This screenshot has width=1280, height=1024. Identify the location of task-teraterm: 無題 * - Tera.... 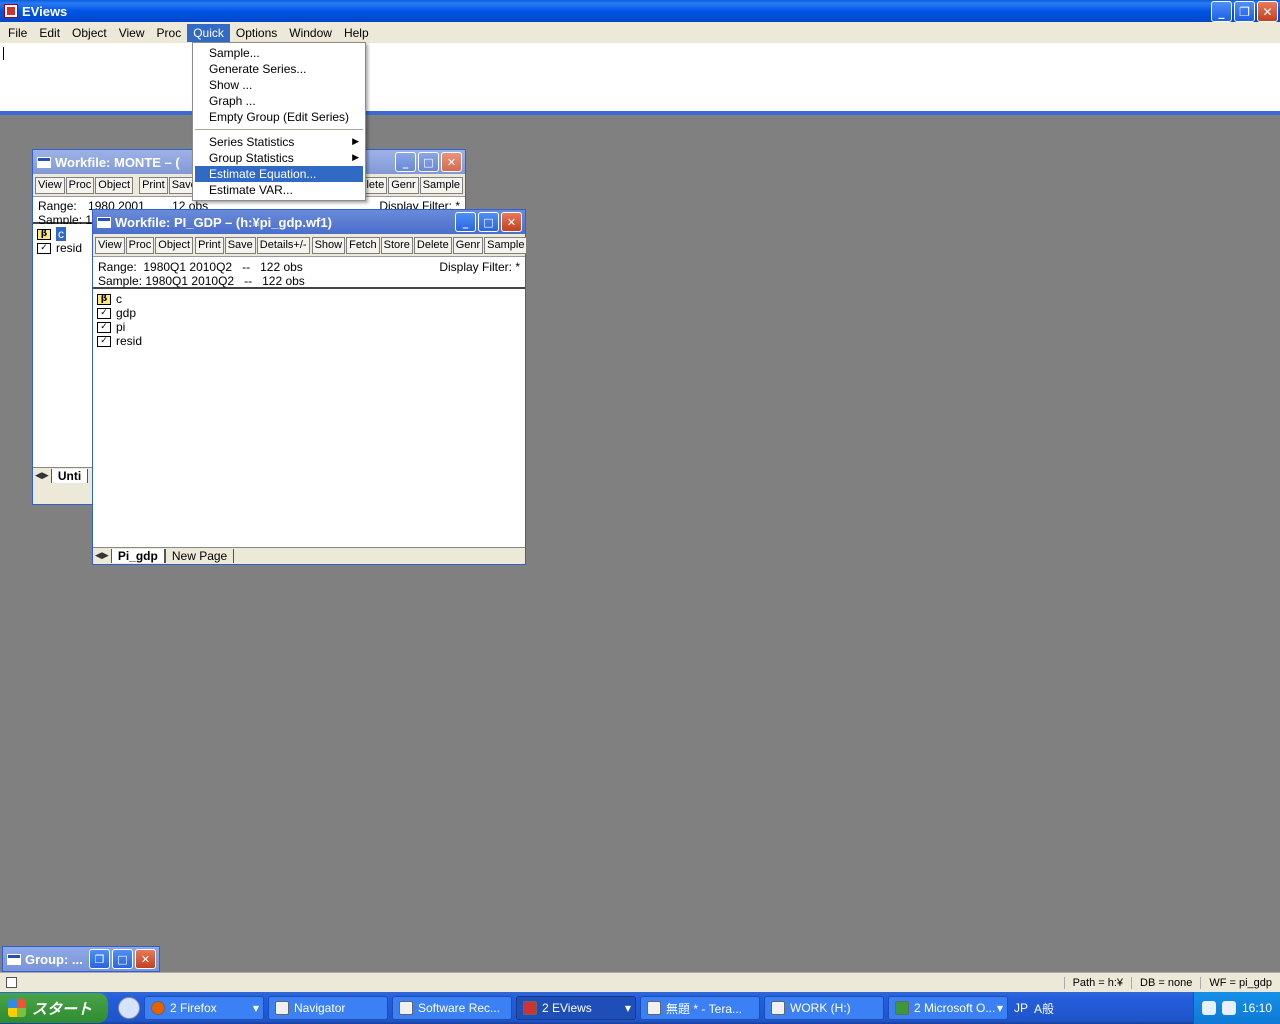
(700, 1008).